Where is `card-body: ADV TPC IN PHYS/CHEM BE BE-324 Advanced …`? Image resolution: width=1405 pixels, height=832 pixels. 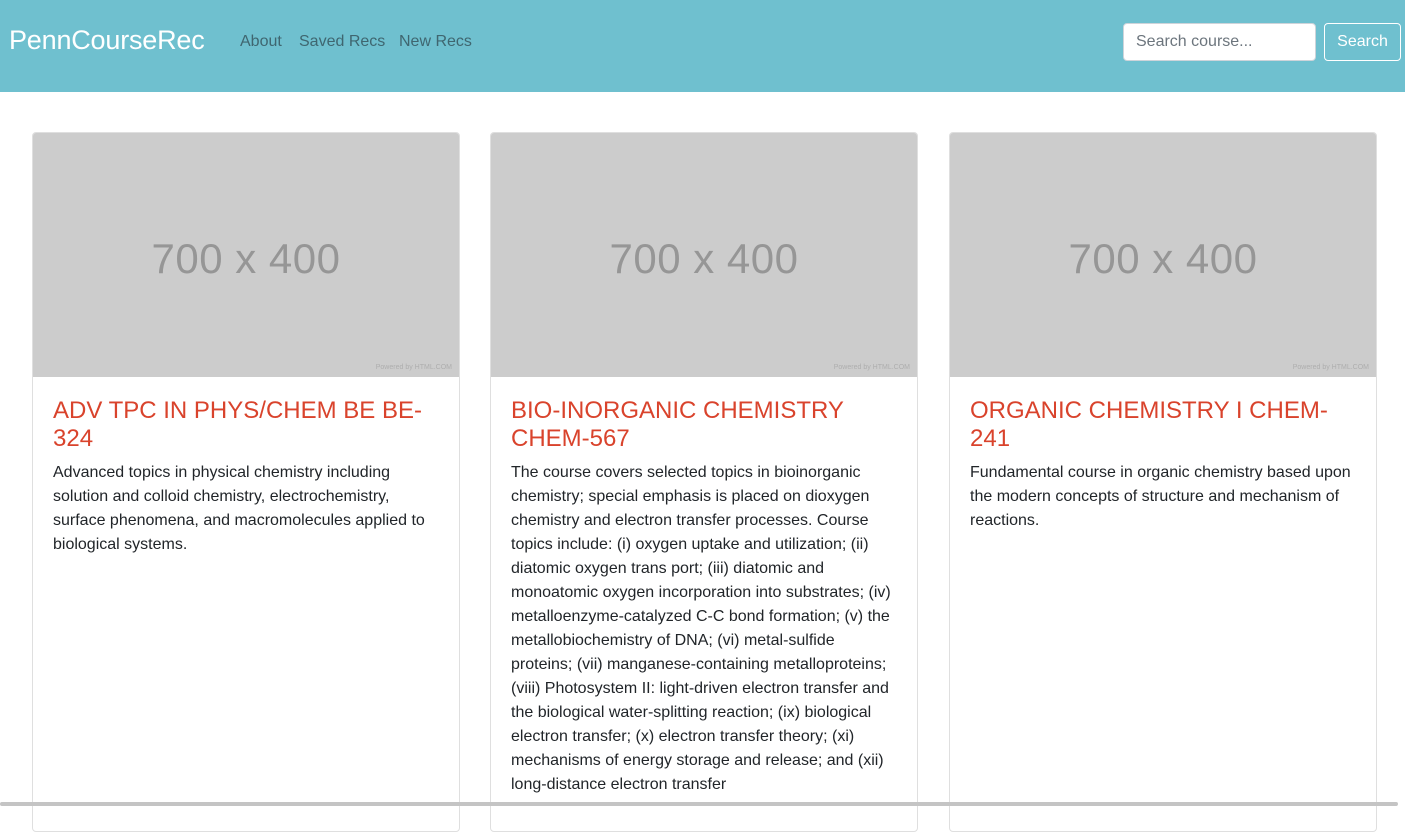 card-body: ADV TPC IN PHYS/CHEM BE BE-324 Advanced … is located at coordinates (246, 467).